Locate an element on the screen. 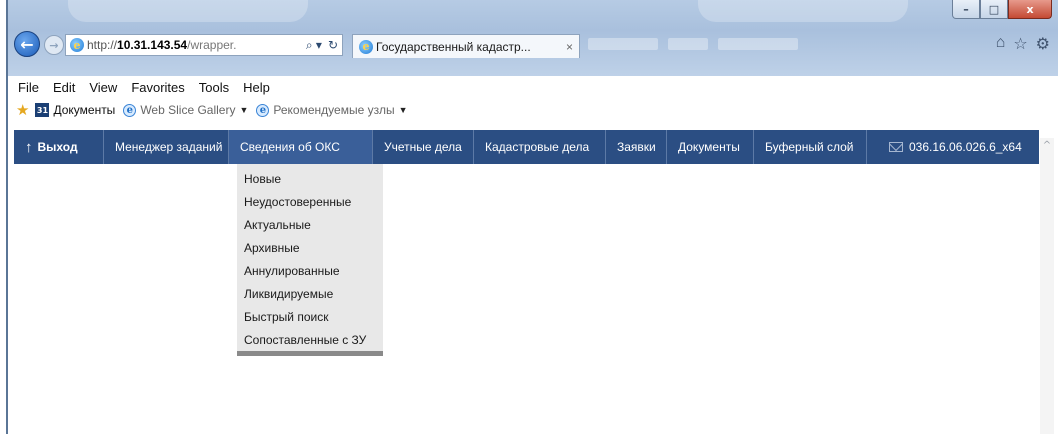  tab-active: e Государственный кадастр... × is located at coordinates (466, 46).